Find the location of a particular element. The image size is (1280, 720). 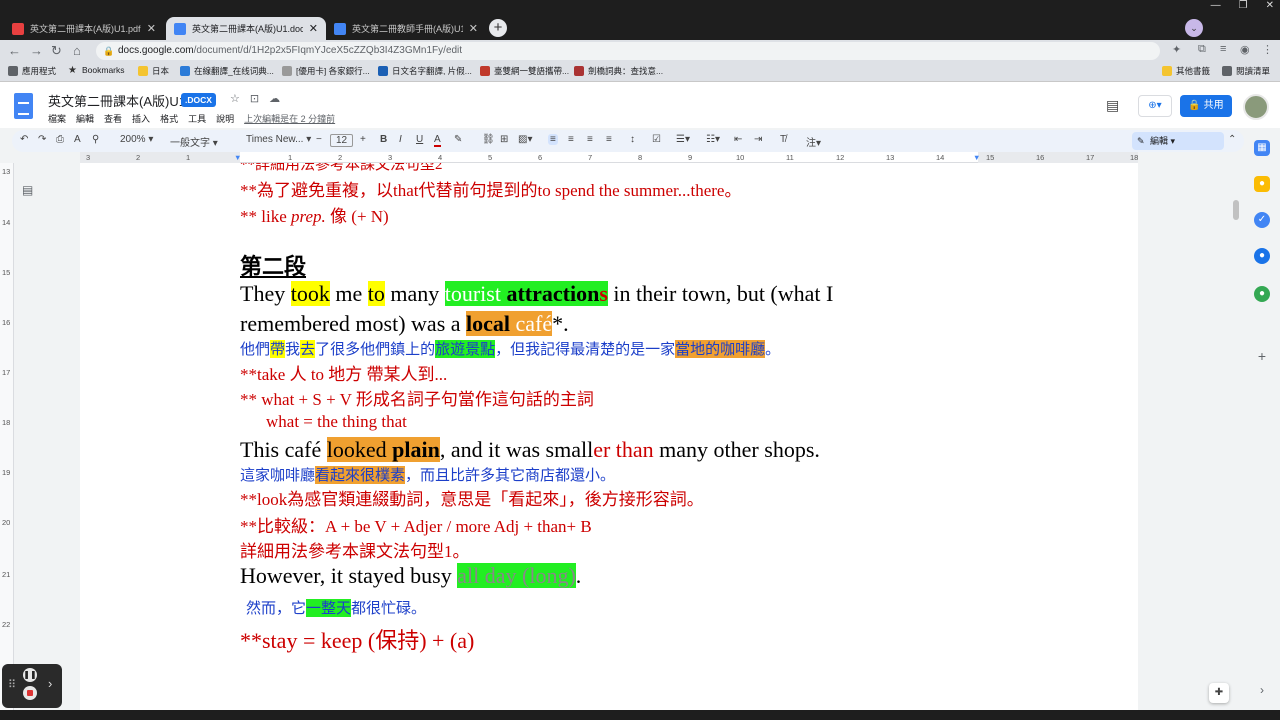

contacts-icon: ● is located at coordinates (1262, 256).